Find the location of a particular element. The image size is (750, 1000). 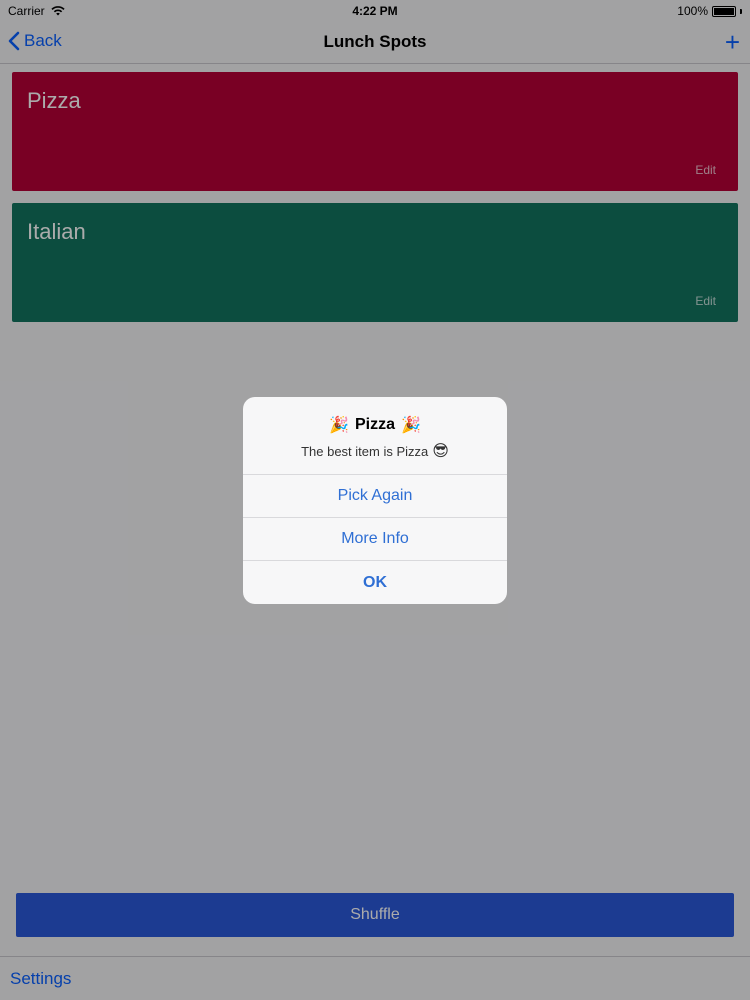

alert-title: 🎉 Pizza 🎉 is located at coordinates (375, 425).